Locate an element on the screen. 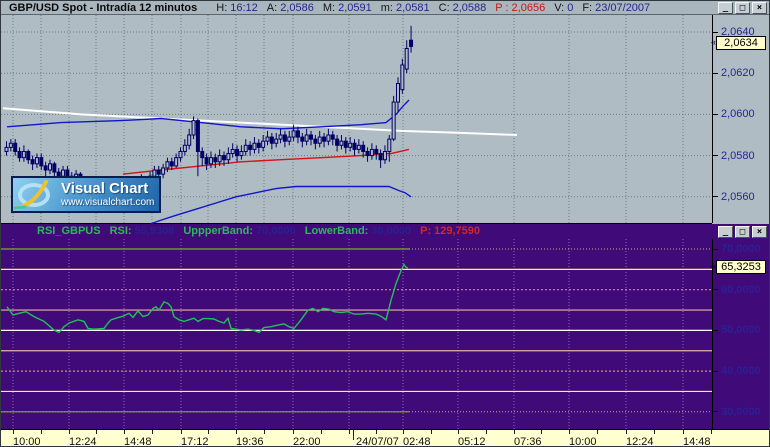  time-label: 07:36 is located at coordinates (528, 441).